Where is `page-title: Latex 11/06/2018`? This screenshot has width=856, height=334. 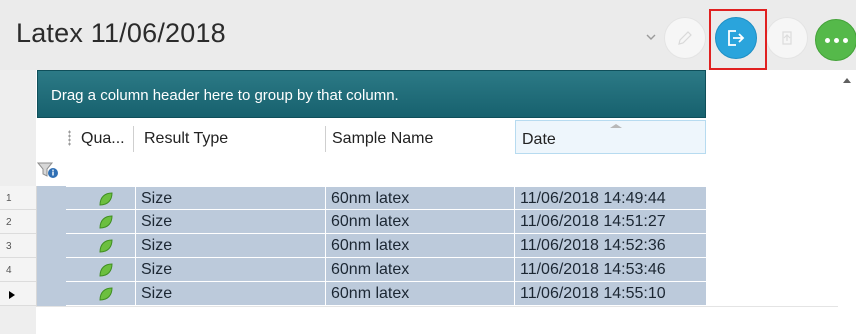 page-title: Latex 11/06/2018 is located at coordinates (121, 33).